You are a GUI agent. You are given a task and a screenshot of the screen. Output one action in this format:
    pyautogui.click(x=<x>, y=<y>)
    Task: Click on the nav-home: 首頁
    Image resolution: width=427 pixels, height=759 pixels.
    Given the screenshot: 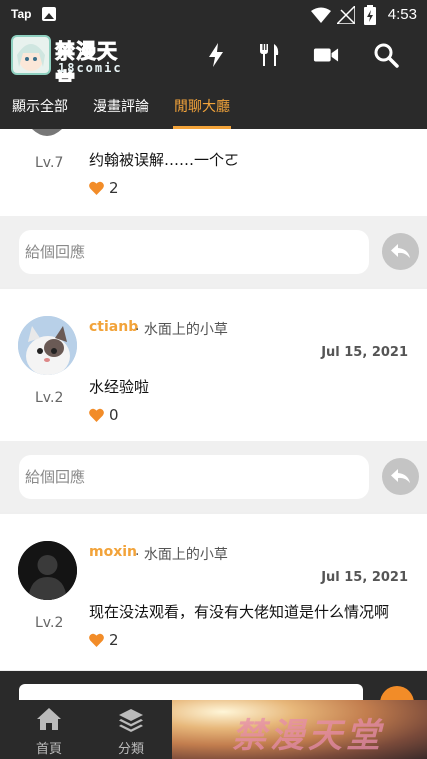 What is the action you would take?
    pyautogui.click(x=49, y=729)
    